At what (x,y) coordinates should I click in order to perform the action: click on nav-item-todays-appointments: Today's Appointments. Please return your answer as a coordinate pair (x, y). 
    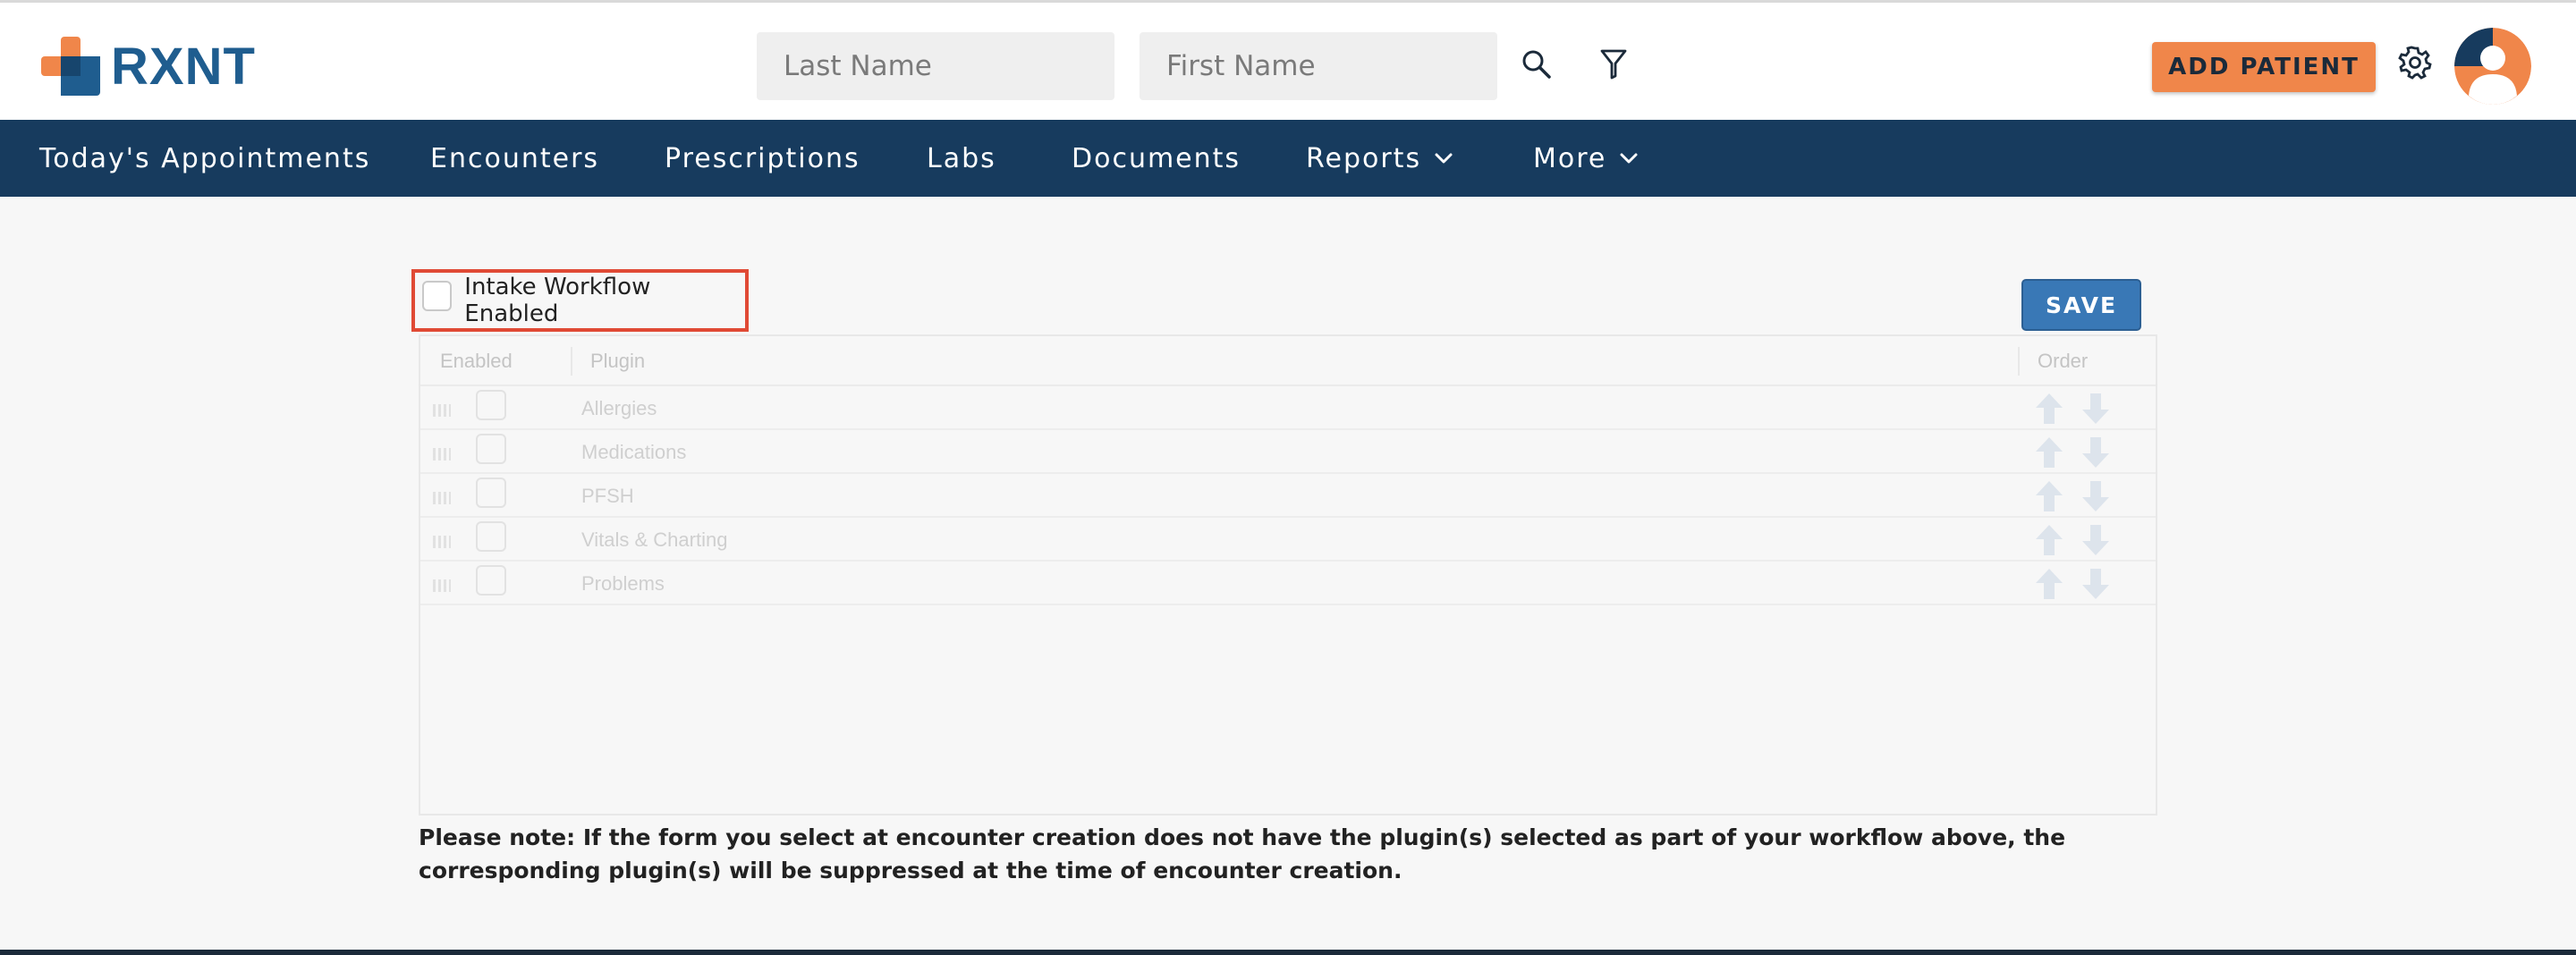
    Looking at the image, I should click on (204, 158).